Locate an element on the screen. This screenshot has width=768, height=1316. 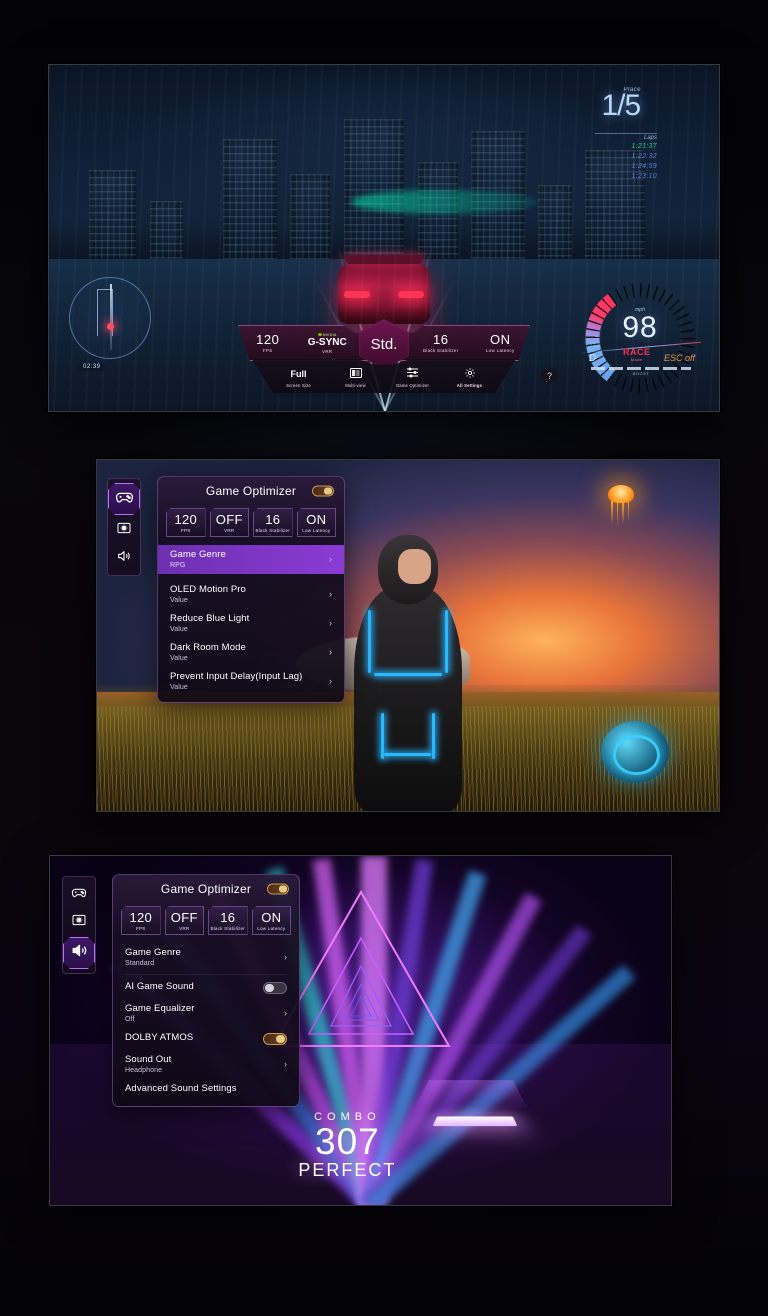
menu-title-text: Game Optimizer is located at coordinates (206, 889).